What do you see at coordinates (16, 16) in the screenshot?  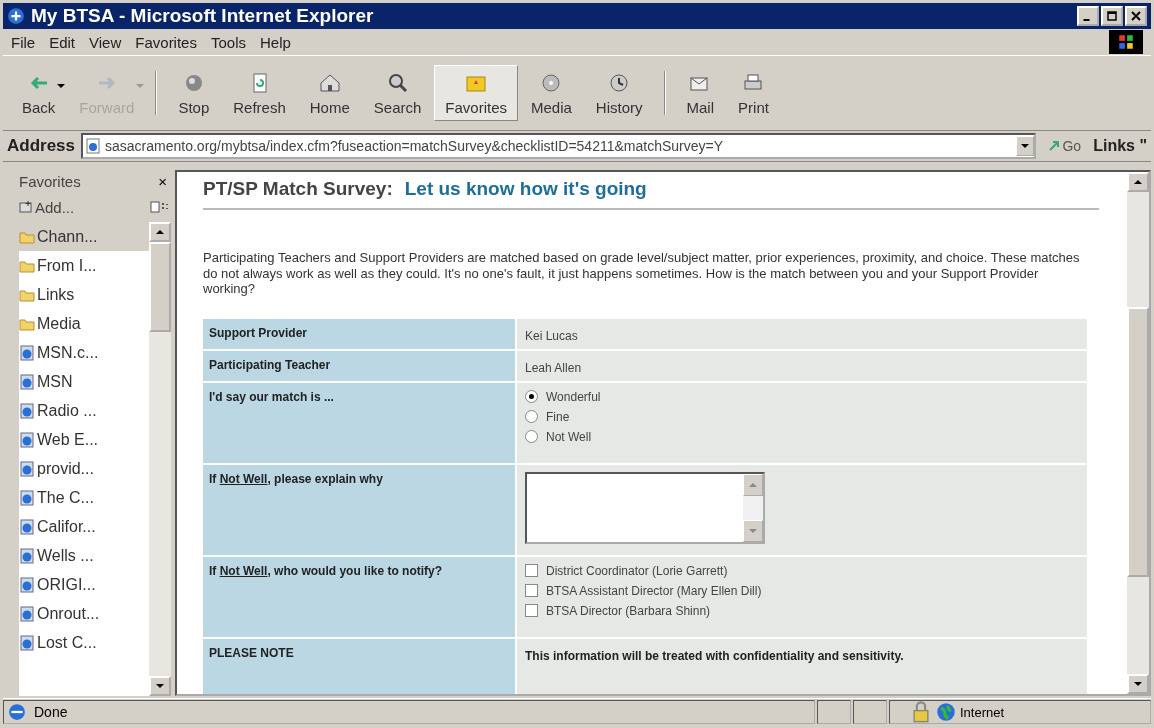 I see `browser-icon` at bounding box center [16, 16].